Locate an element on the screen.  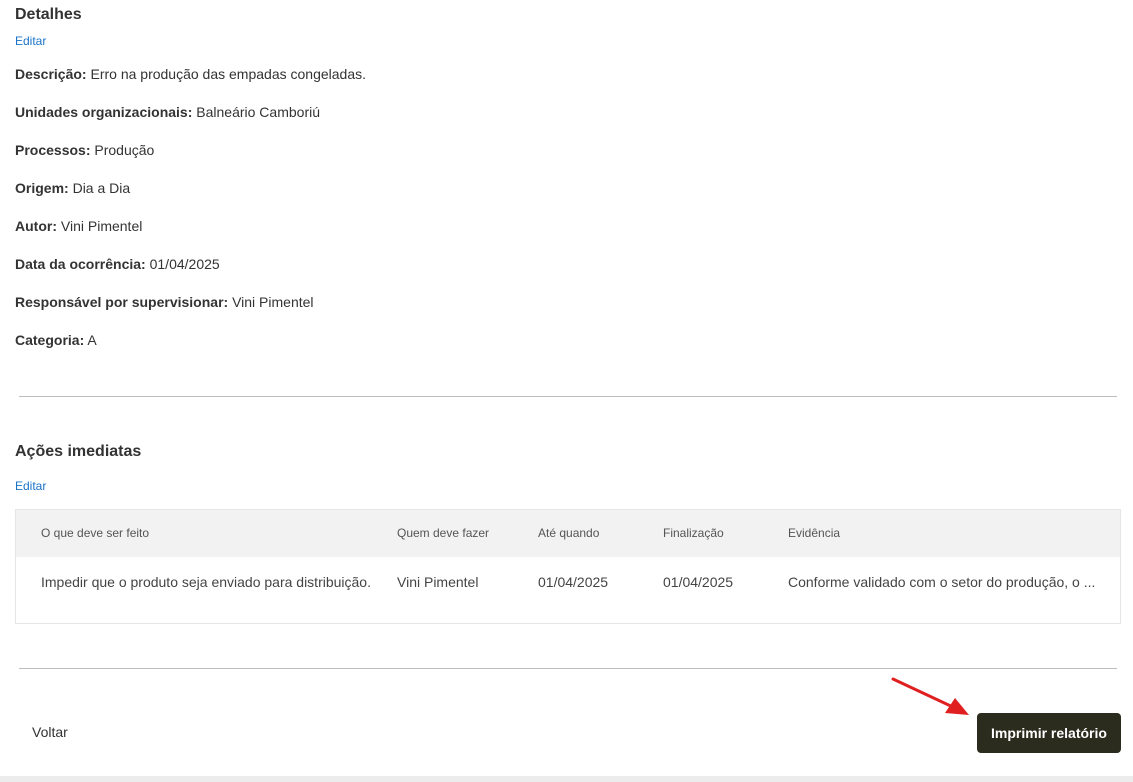
detail-label: Processos: is located at coordinates (53, 150).